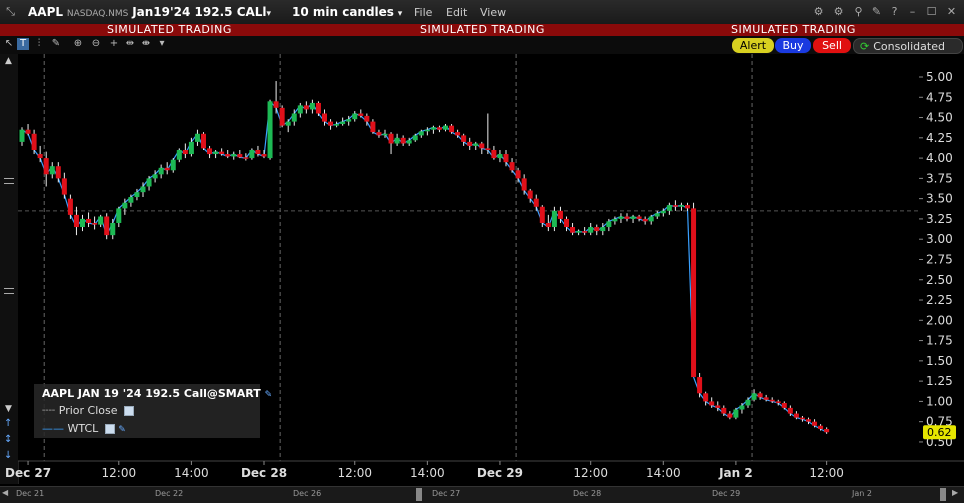 This screenshot has height=503, width=964. I want to click on pin-icon: ✎, so click(876, 11).